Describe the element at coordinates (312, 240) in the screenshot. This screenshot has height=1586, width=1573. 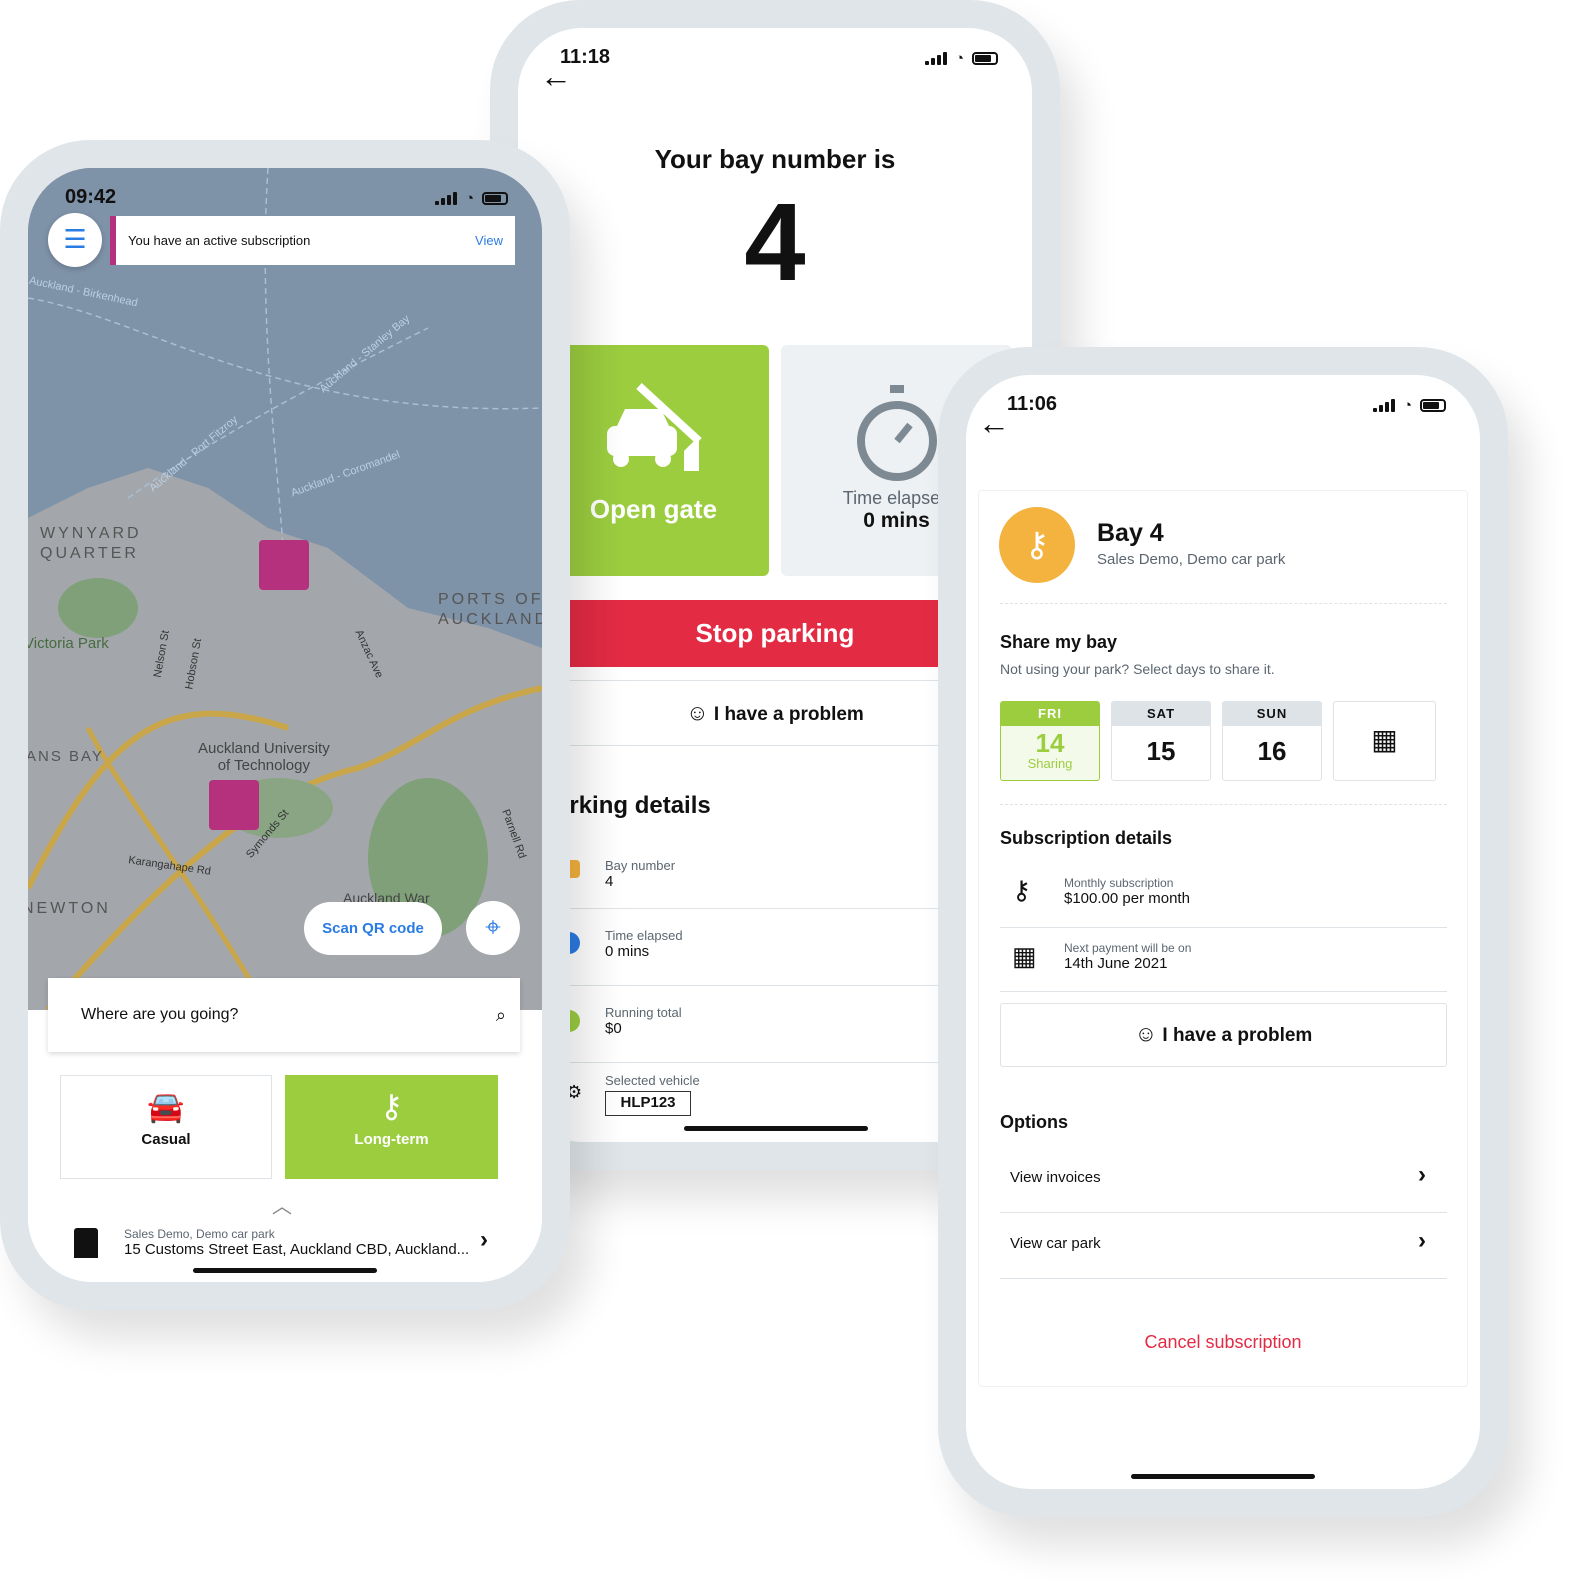
I see `subscription-banner: You have an active subscription View` at that location.